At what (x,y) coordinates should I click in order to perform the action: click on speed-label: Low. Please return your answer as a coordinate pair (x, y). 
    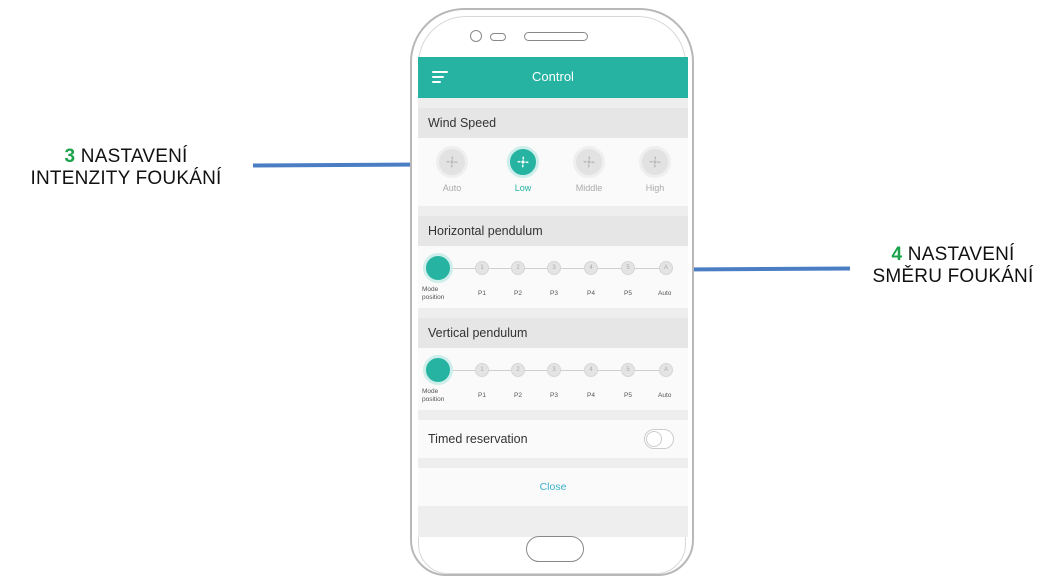
    Looking at the image, I should click on (523, 188).